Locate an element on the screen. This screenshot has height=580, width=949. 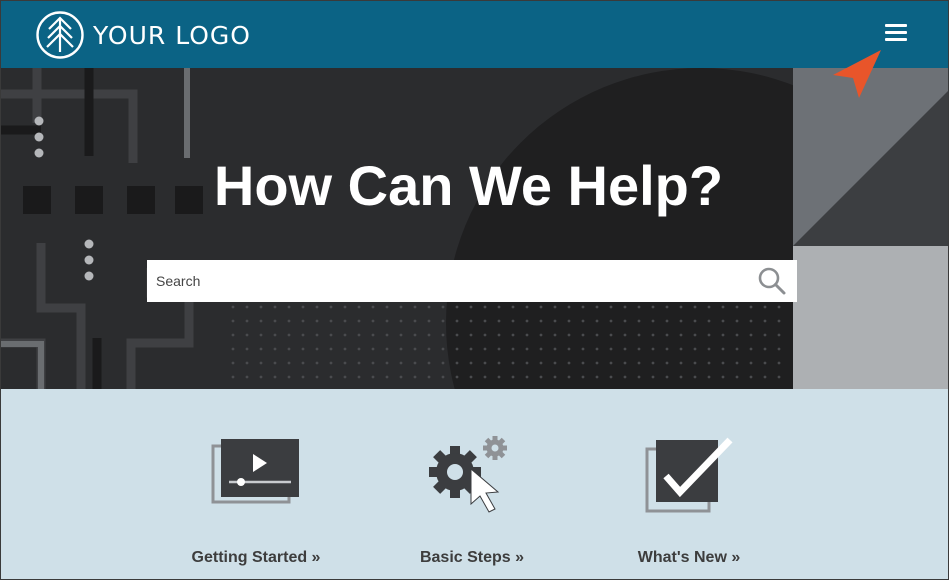
tile-label-whats-new: What's New » is located at coordinates (689, 557).